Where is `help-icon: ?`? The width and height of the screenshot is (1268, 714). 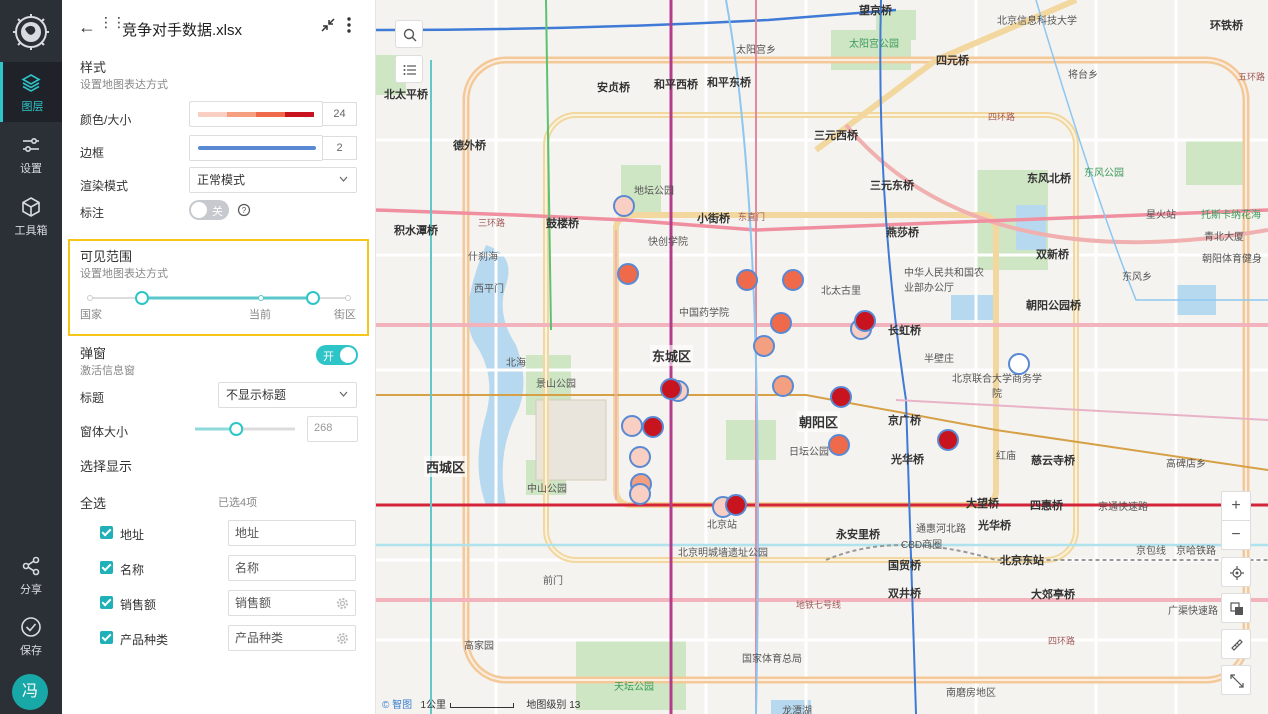
help-icon: ? is located at coordinates (244, 210).